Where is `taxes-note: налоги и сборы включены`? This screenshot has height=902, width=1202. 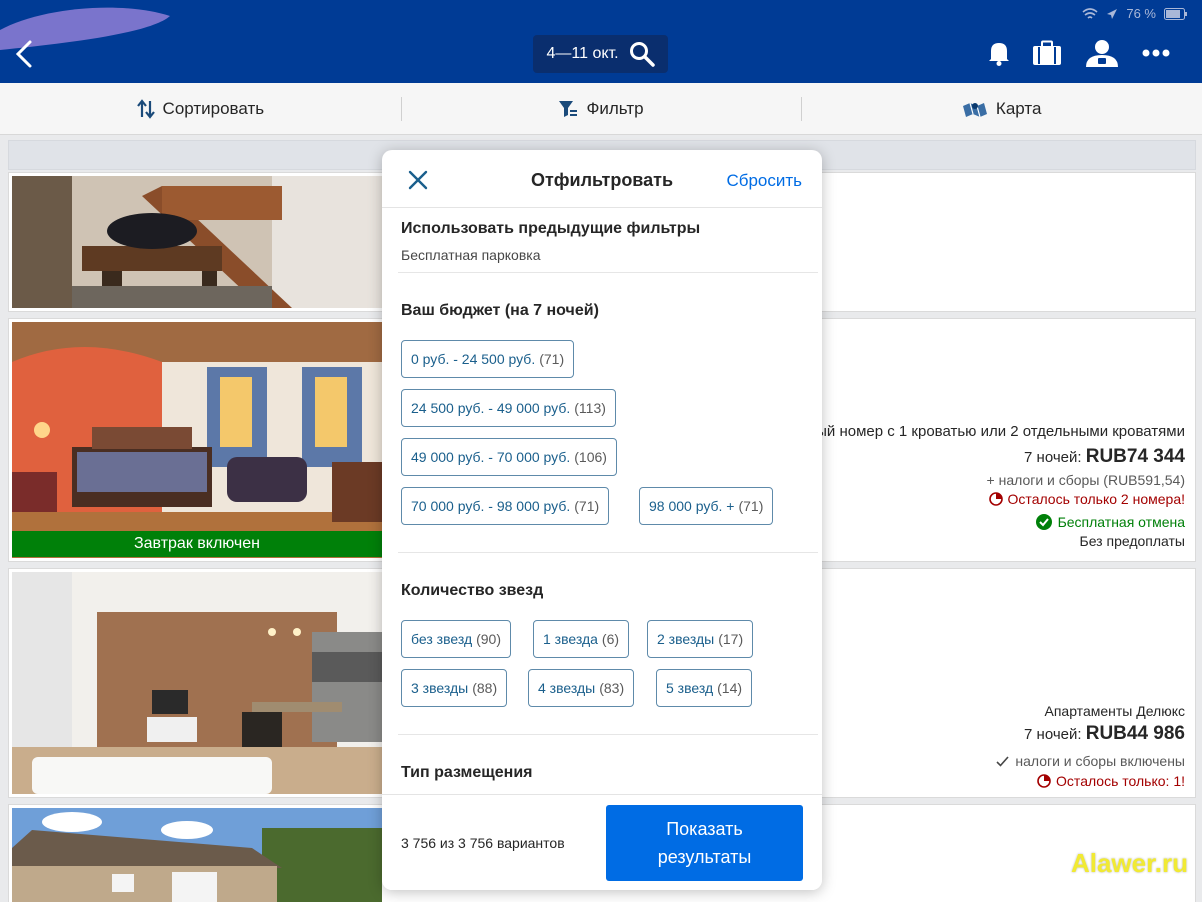 taxes-note: налоги и сборы включены is located at coordinates (1090, 761).